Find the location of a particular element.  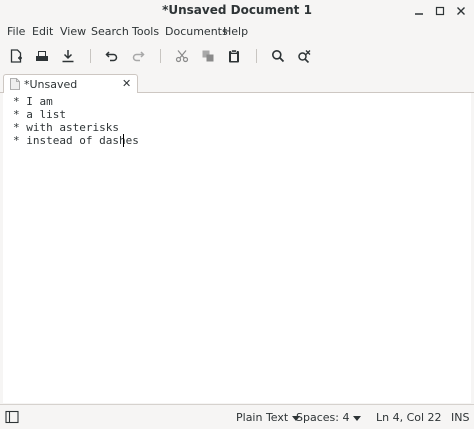

tab-unsaved-document-1: *Unsaved Document 1 ✕ is located at coordinates (70, 89).